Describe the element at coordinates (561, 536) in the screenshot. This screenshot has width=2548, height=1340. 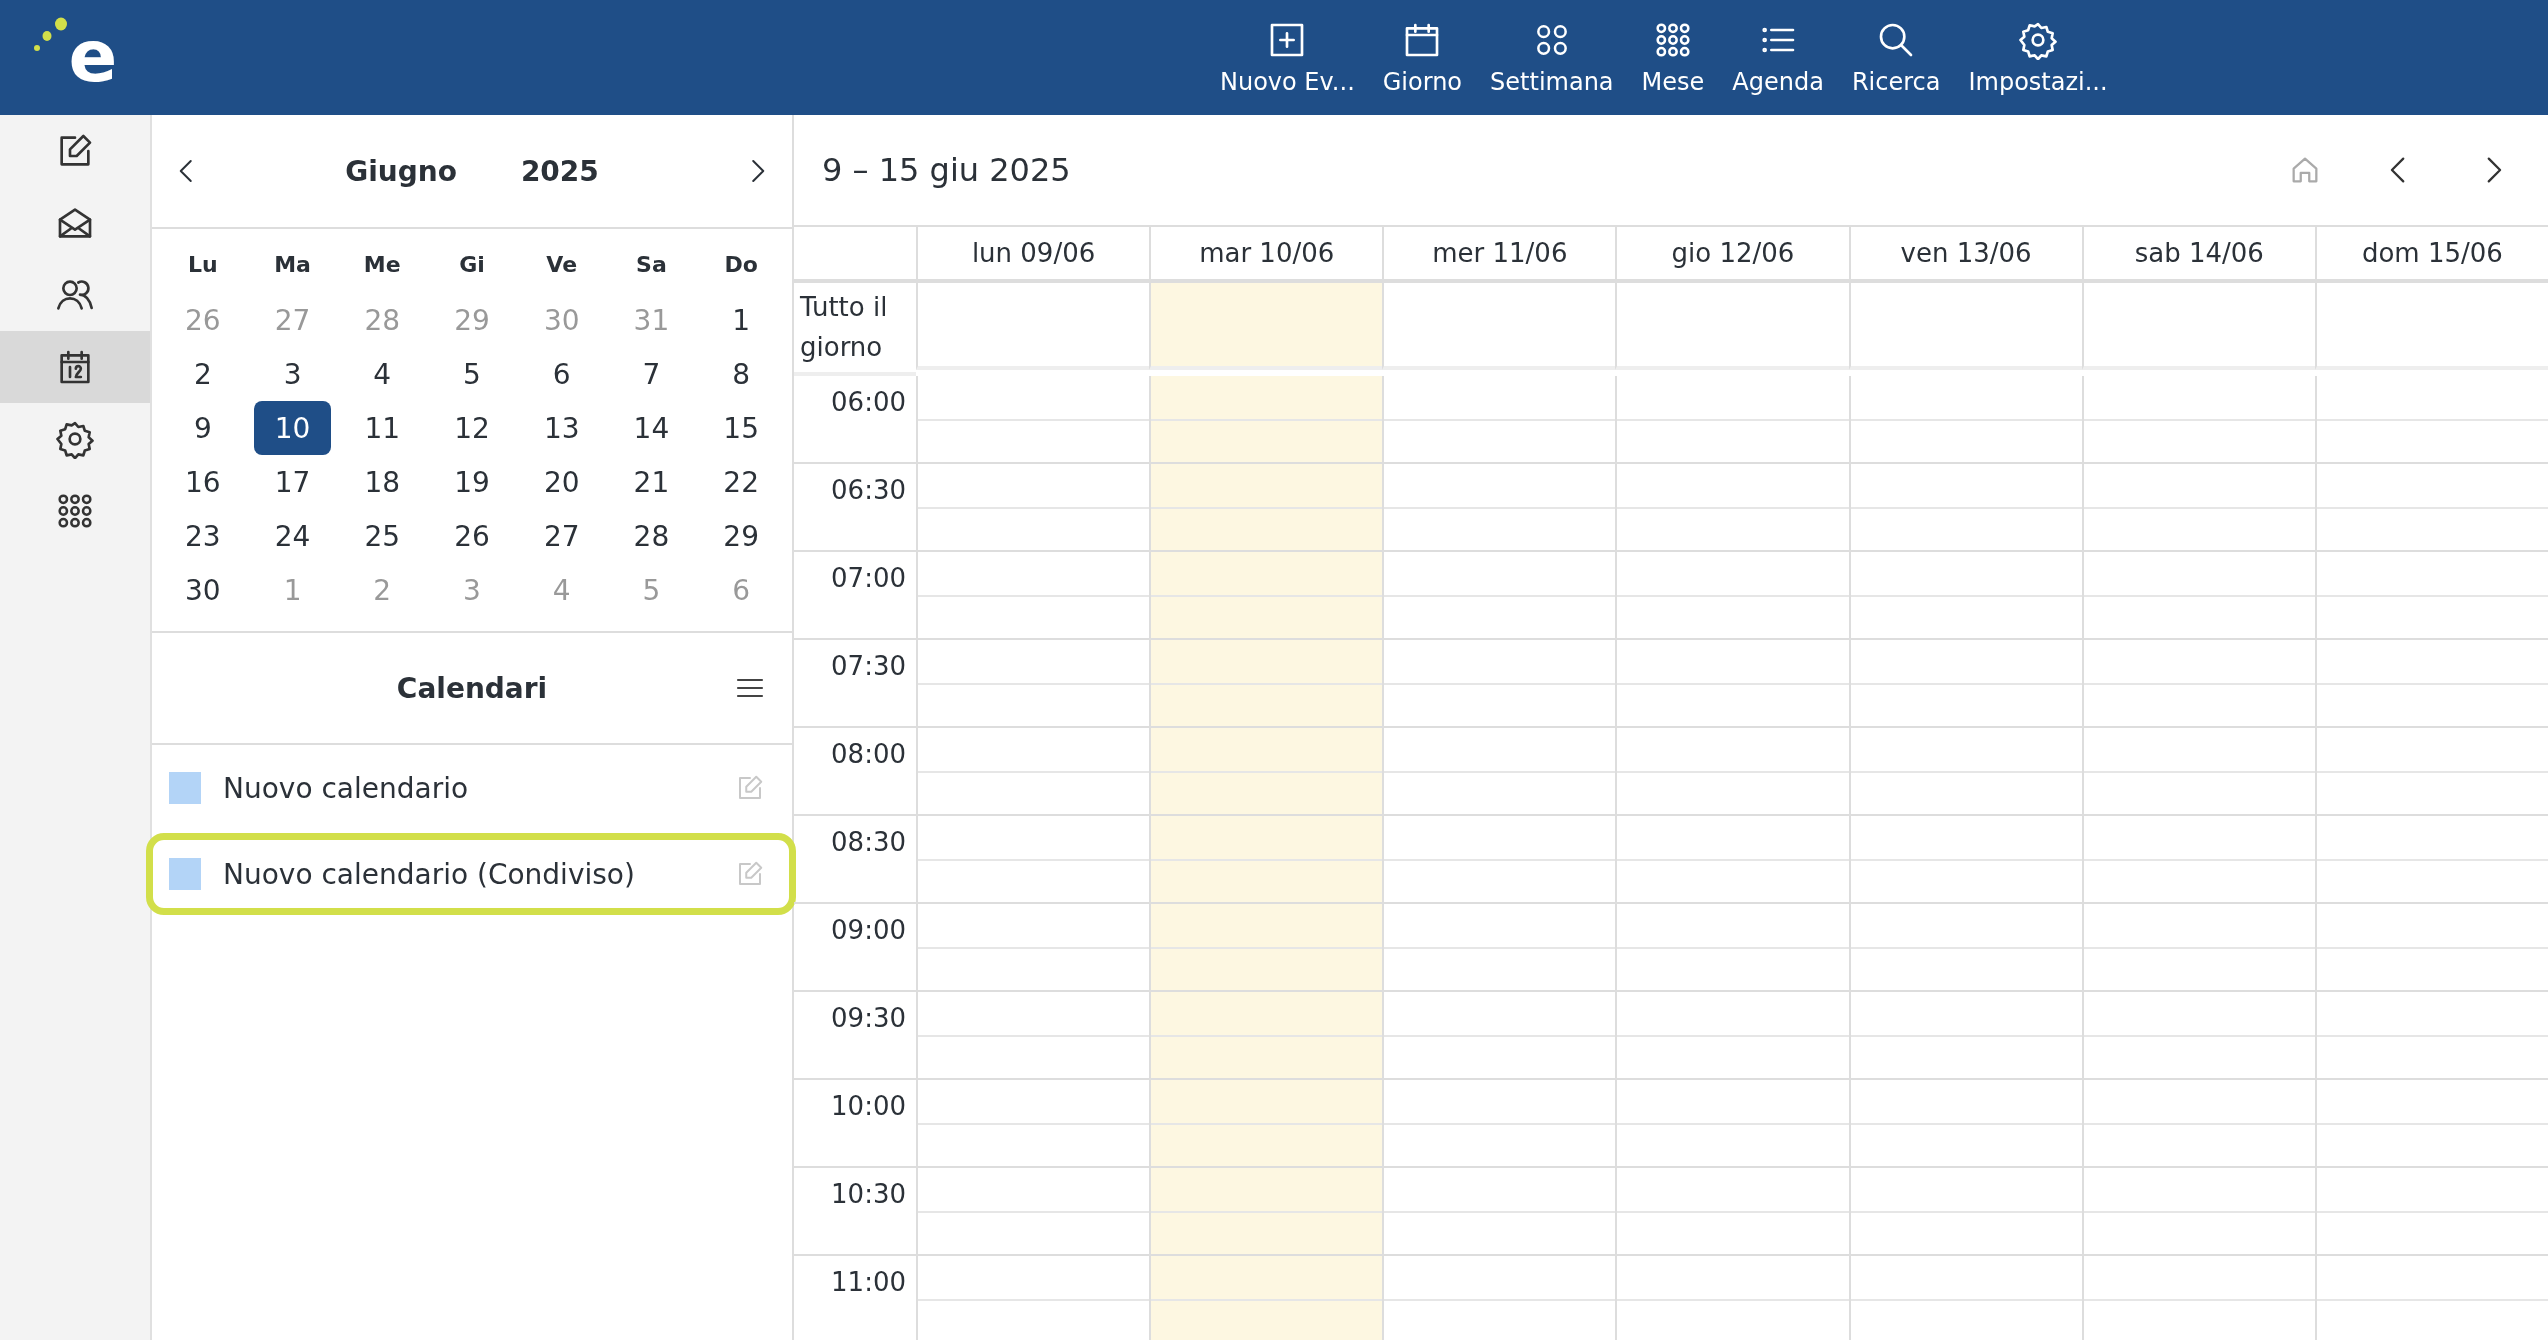
I see `date-cell: 27` at that location.